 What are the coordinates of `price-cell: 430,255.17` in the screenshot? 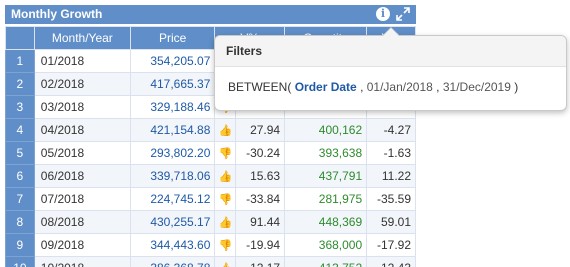 It's located at (172, 222).